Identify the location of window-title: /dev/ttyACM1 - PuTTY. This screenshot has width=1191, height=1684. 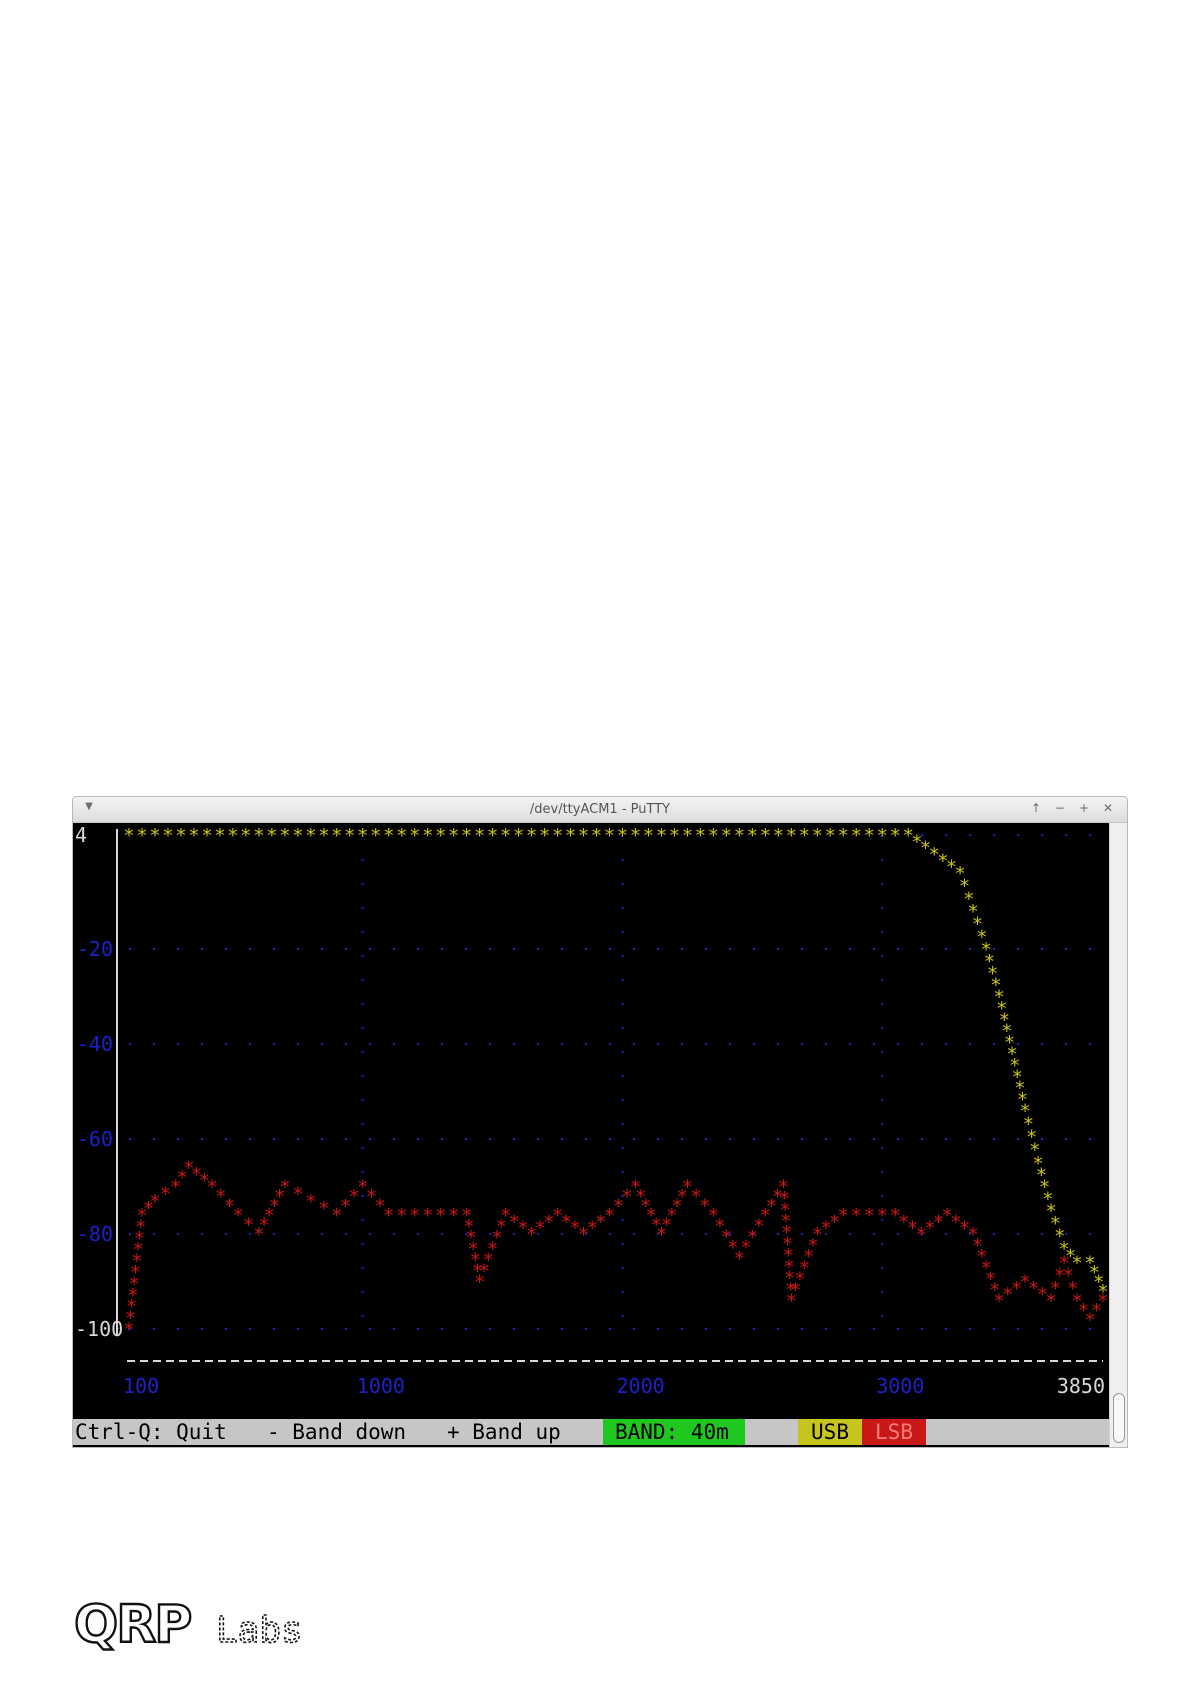
(600, 809).